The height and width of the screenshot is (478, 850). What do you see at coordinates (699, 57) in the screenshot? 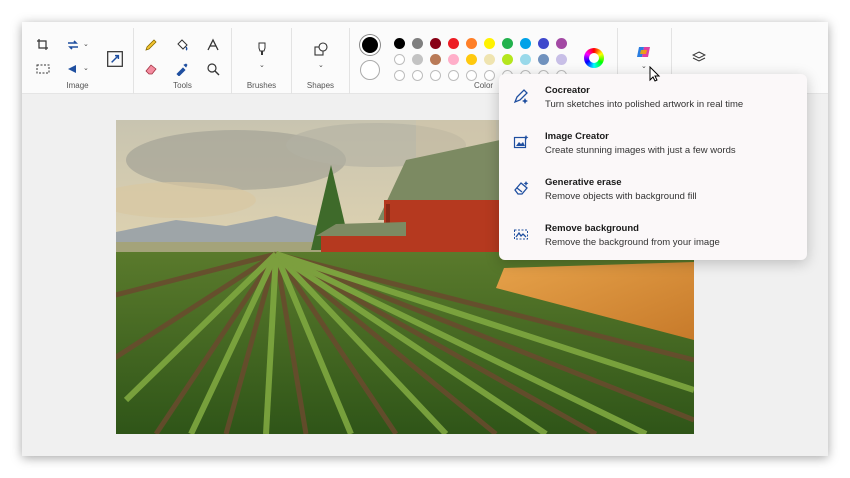
I see `layers-icon` at bounding box center [699, 57].